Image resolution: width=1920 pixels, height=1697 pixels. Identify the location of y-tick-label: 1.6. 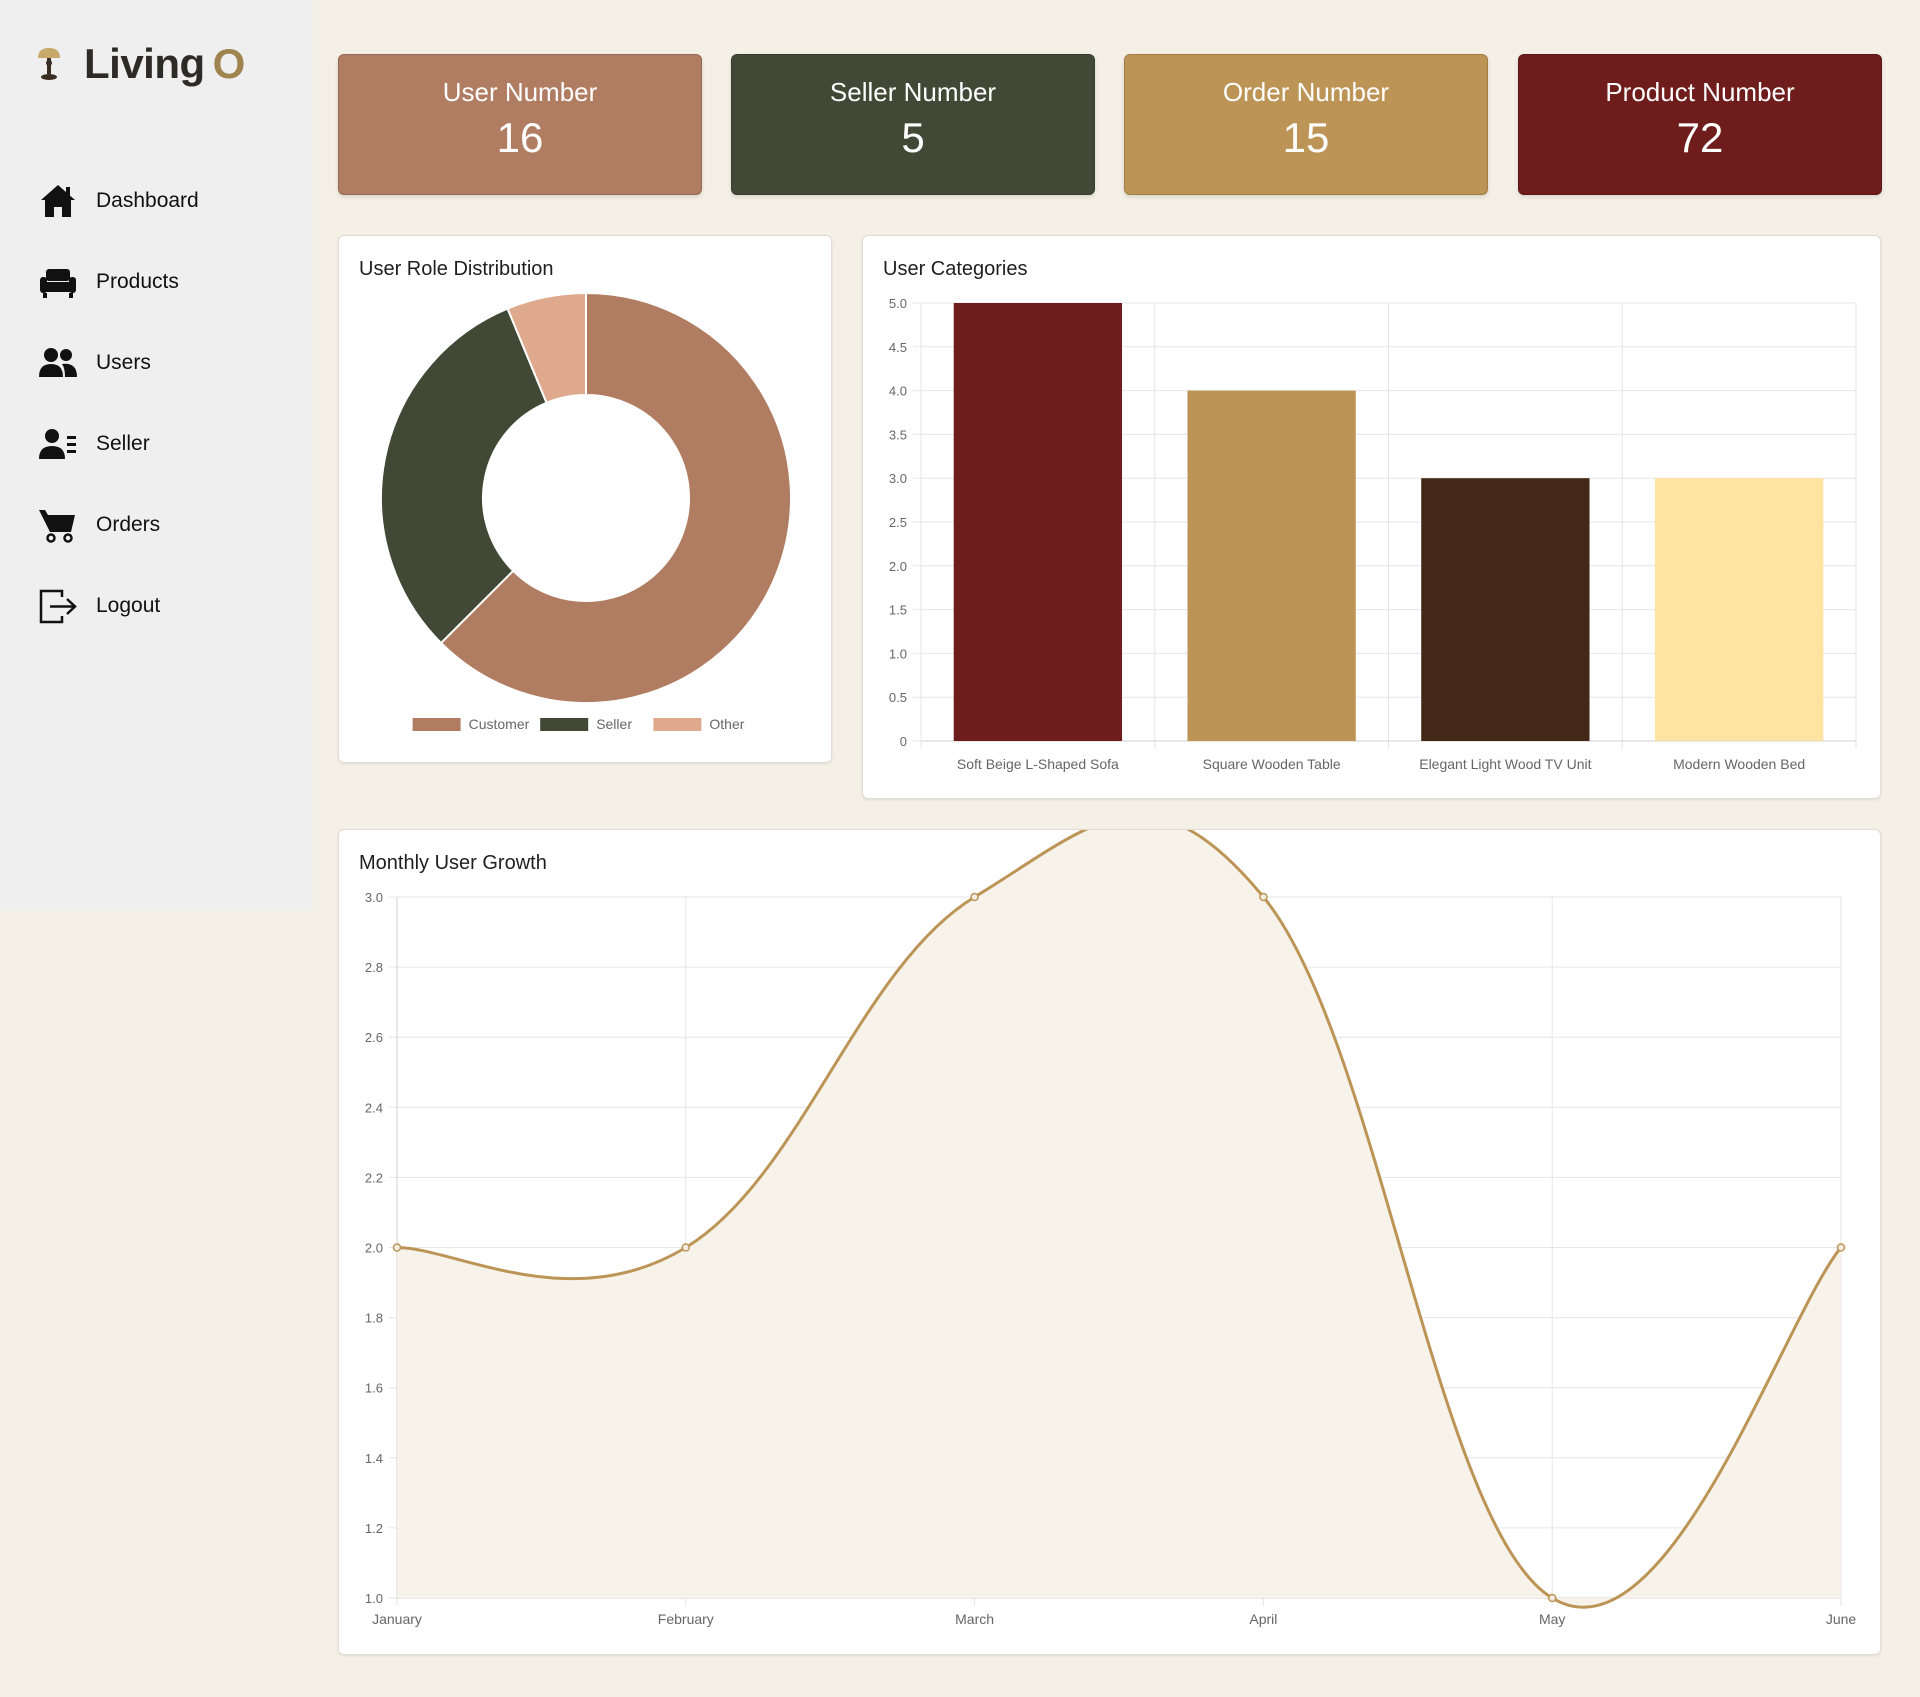
(374, 1388).